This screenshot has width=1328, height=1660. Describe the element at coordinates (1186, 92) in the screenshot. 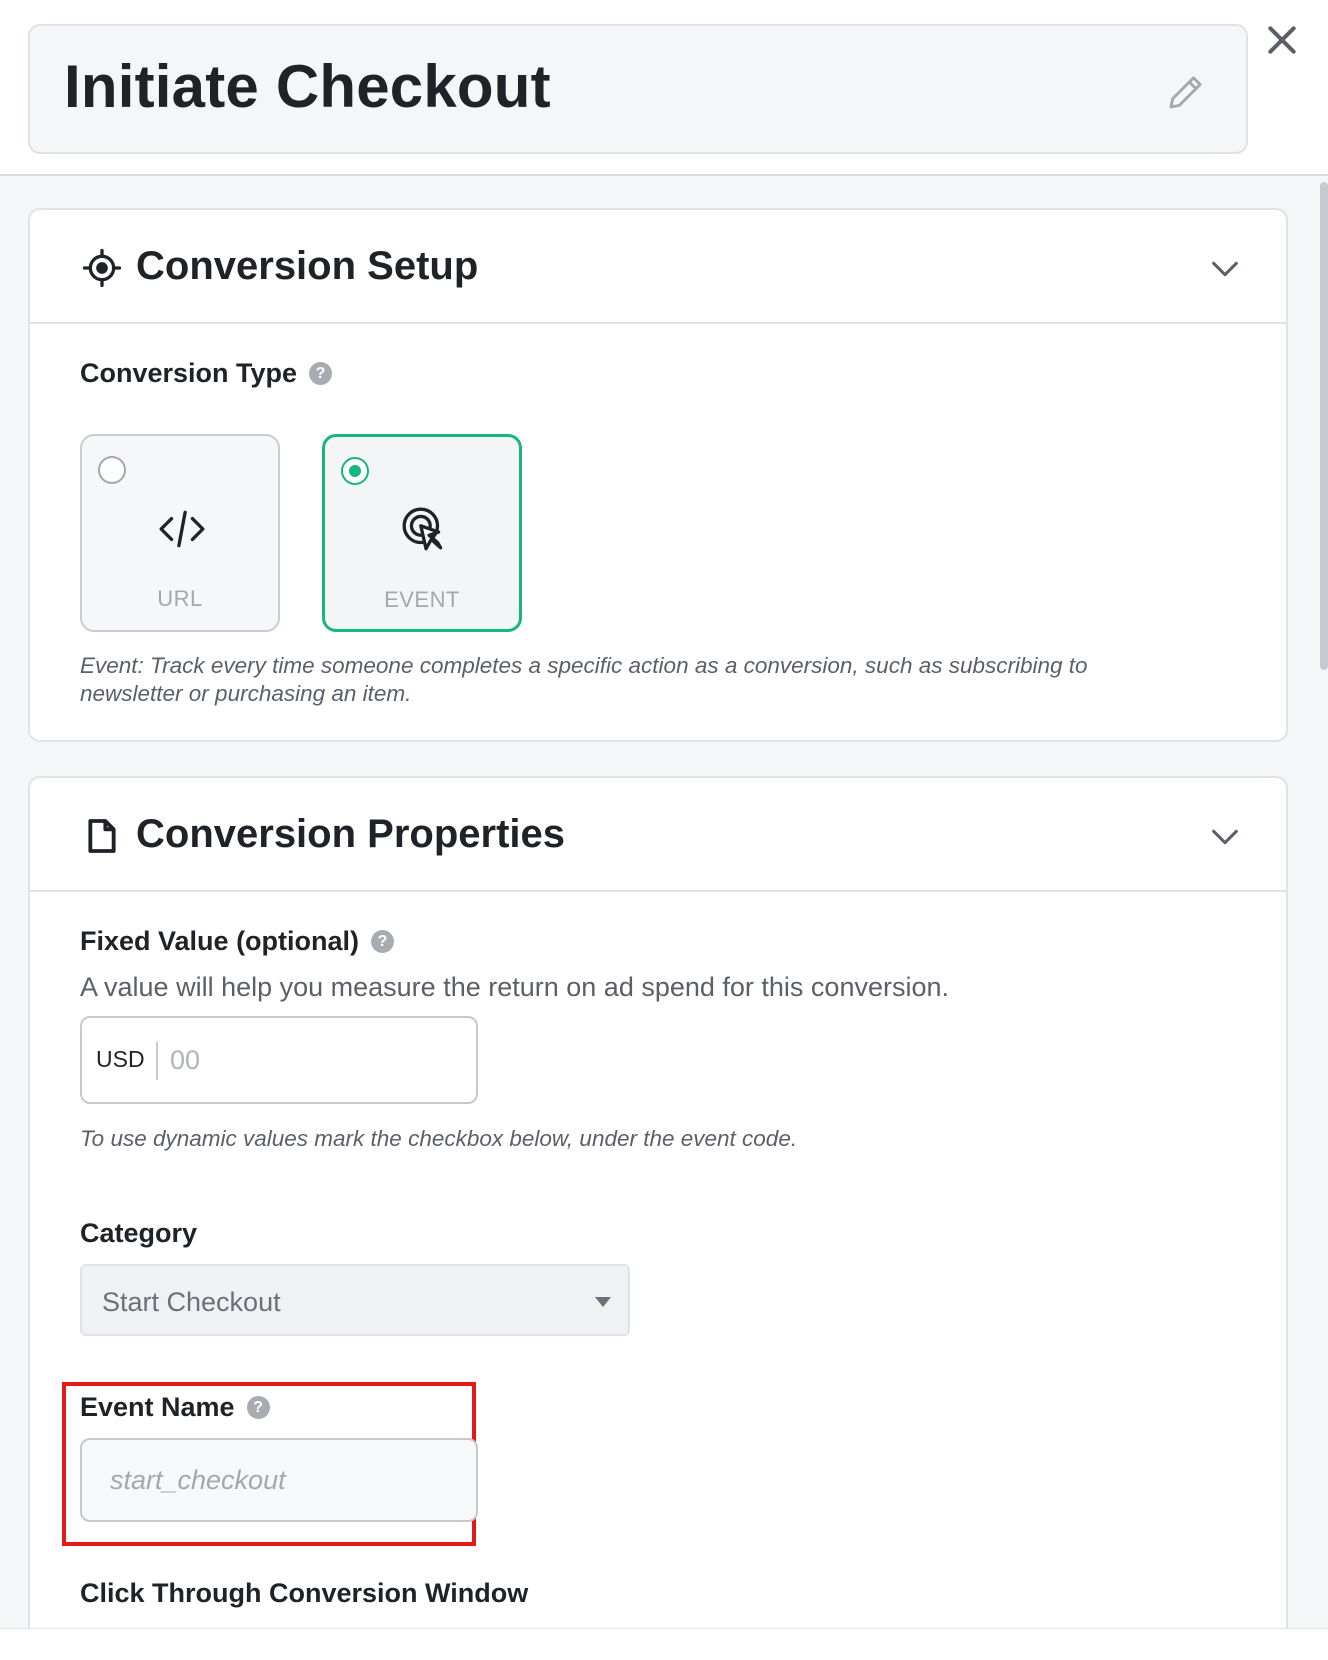

I see `pencil-icon` at that location.